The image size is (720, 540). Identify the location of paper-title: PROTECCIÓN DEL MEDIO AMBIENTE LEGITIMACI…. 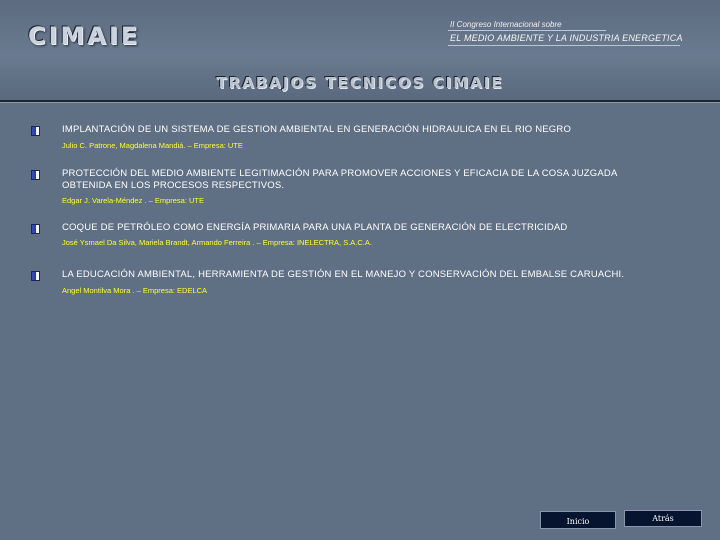
(357, 180).